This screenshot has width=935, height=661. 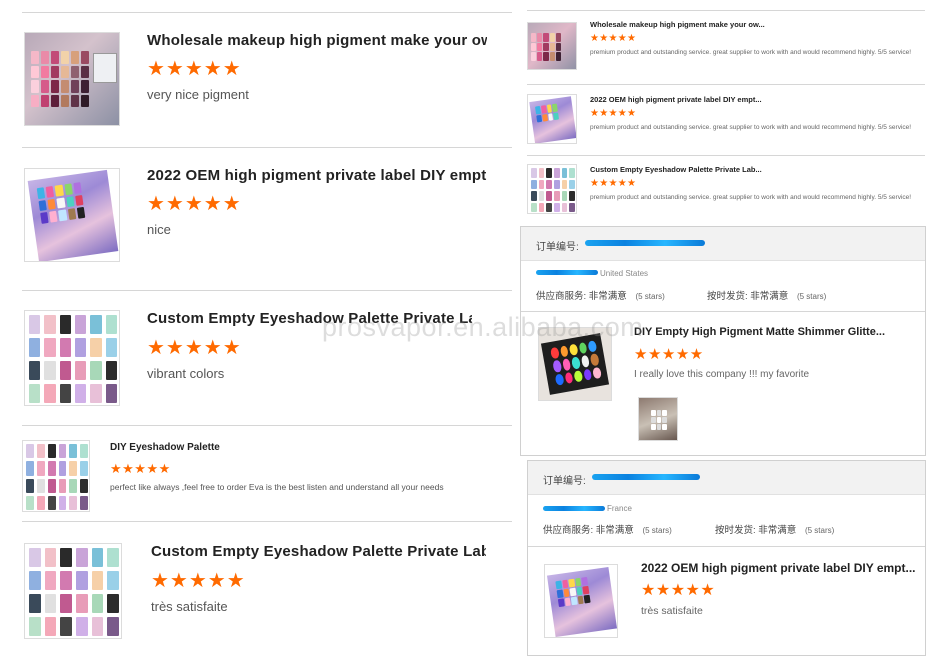 What do you see at coordinates (624, 273) in the screenshot?
I see `buyer-country: United States` at bounding box center [624, 273].